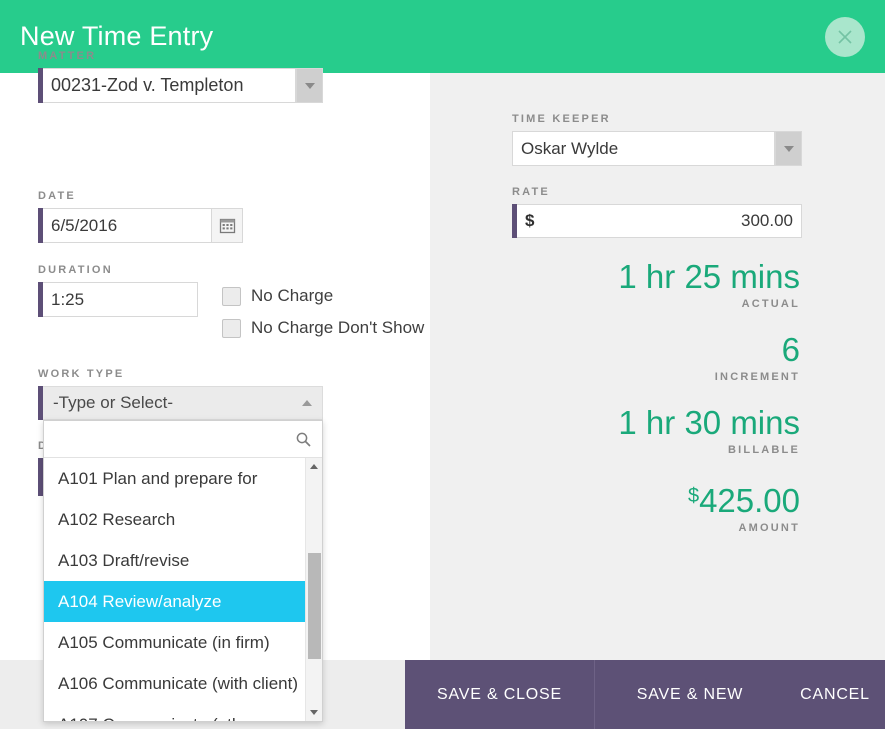  I want to click on no-charge-dont-show-label: No Charge Don't Show, so click(338, 327).